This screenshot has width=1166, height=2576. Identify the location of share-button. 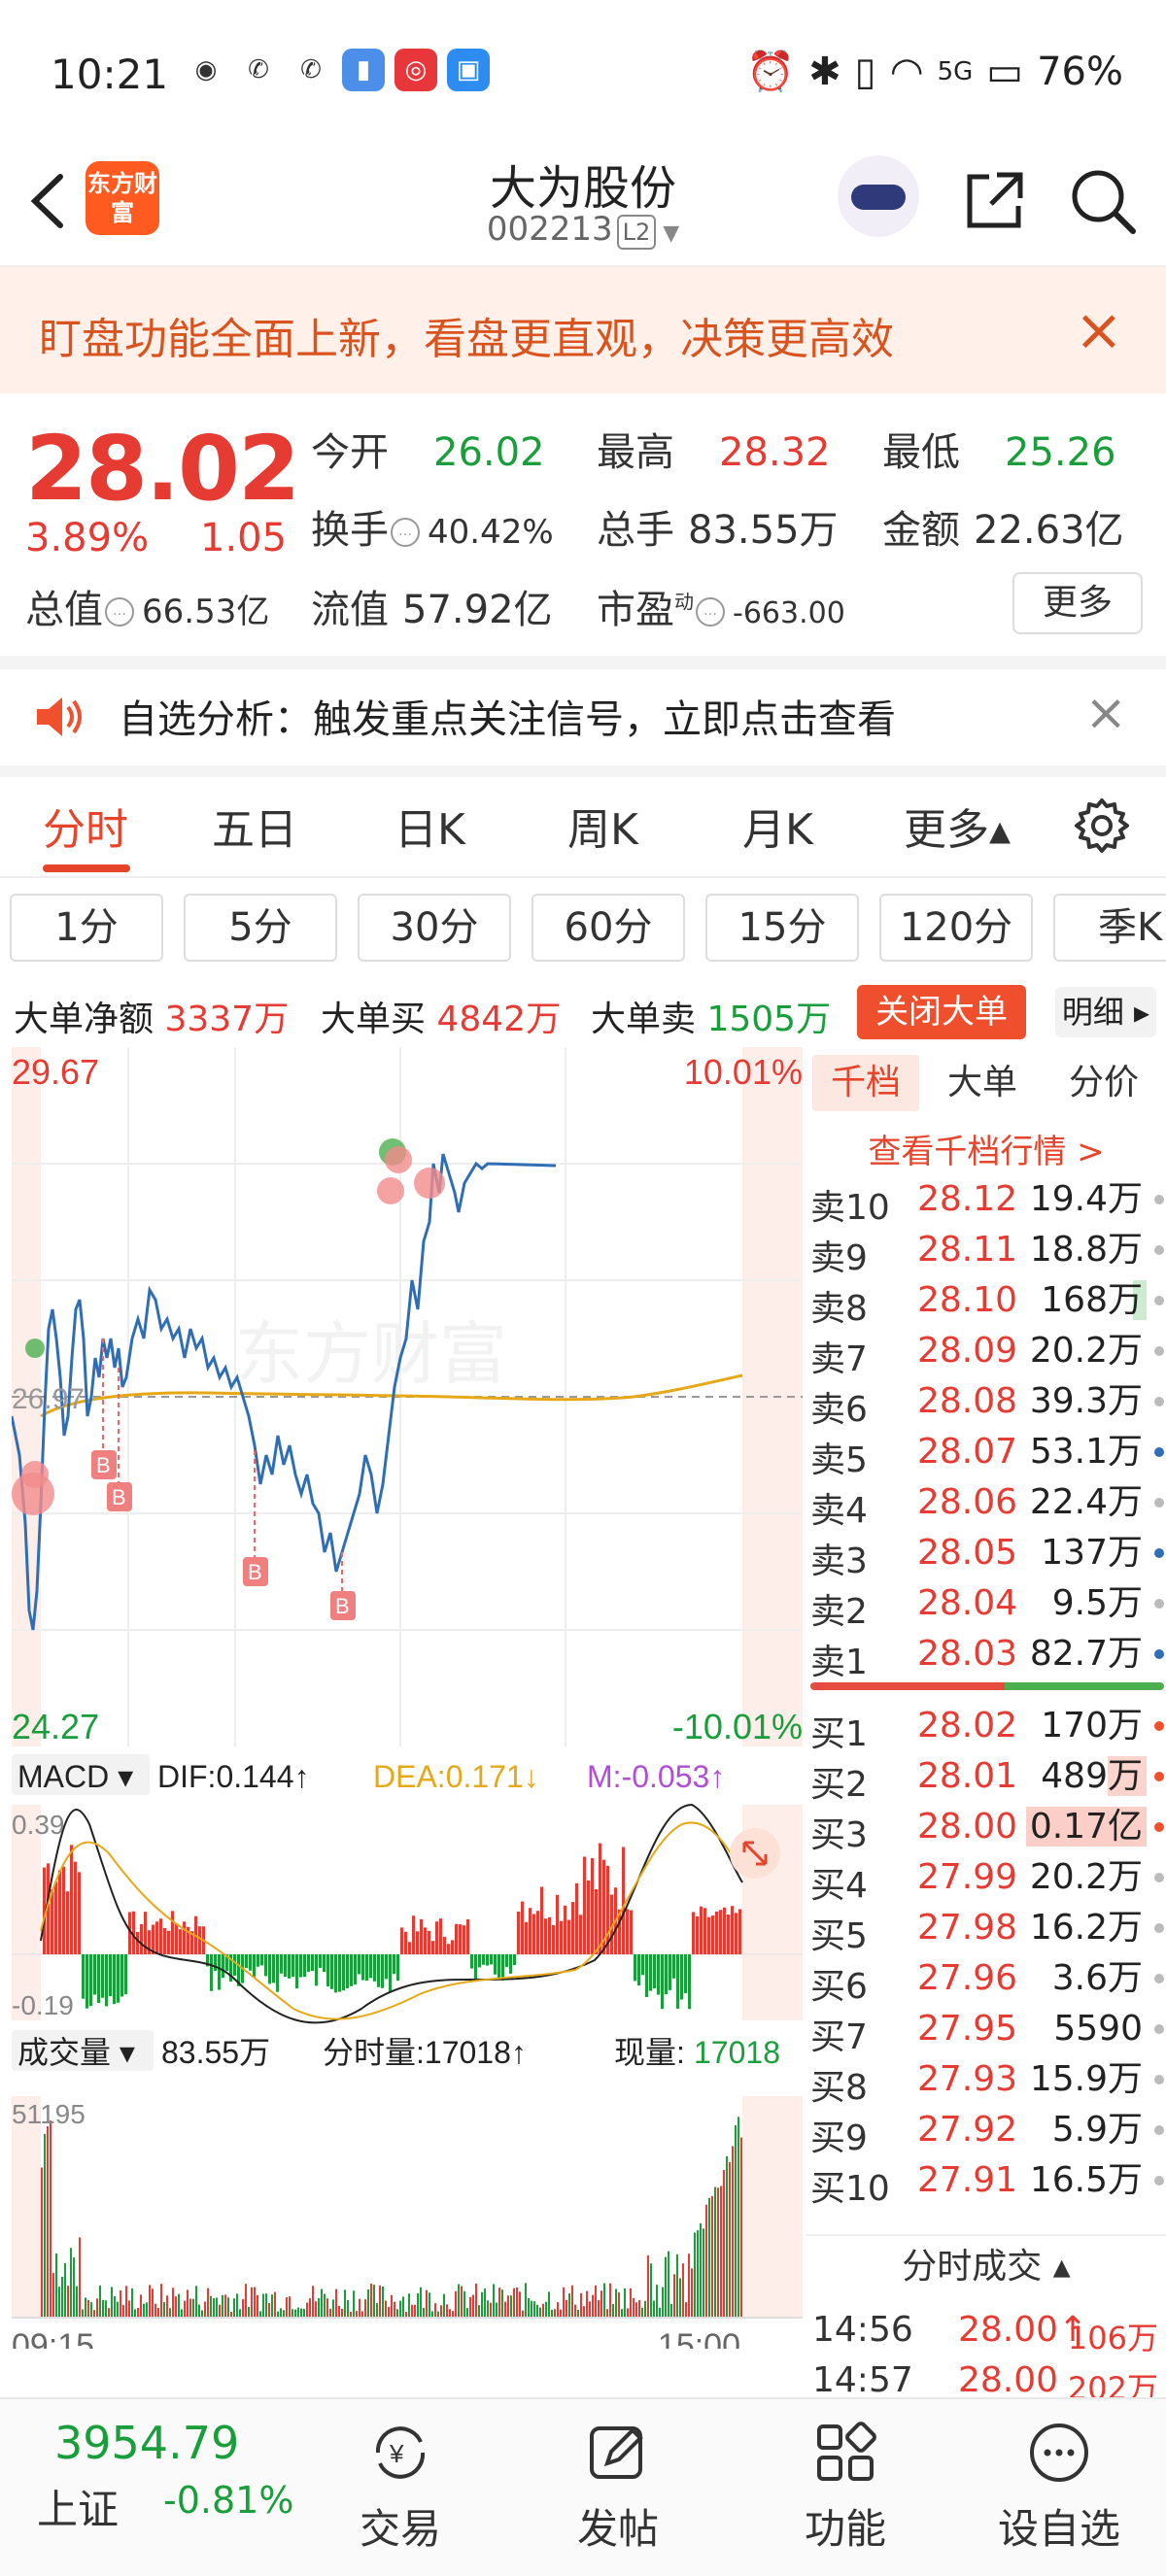
(994, 201).